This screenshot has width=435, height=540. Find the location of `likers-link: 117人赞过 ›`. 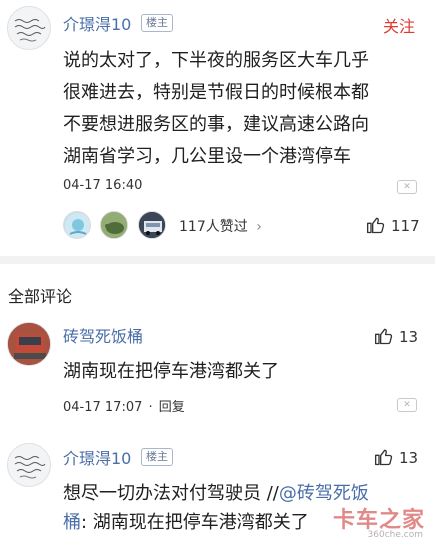

likers-link: 117人赞过 › is located at coordinates (220, 226).